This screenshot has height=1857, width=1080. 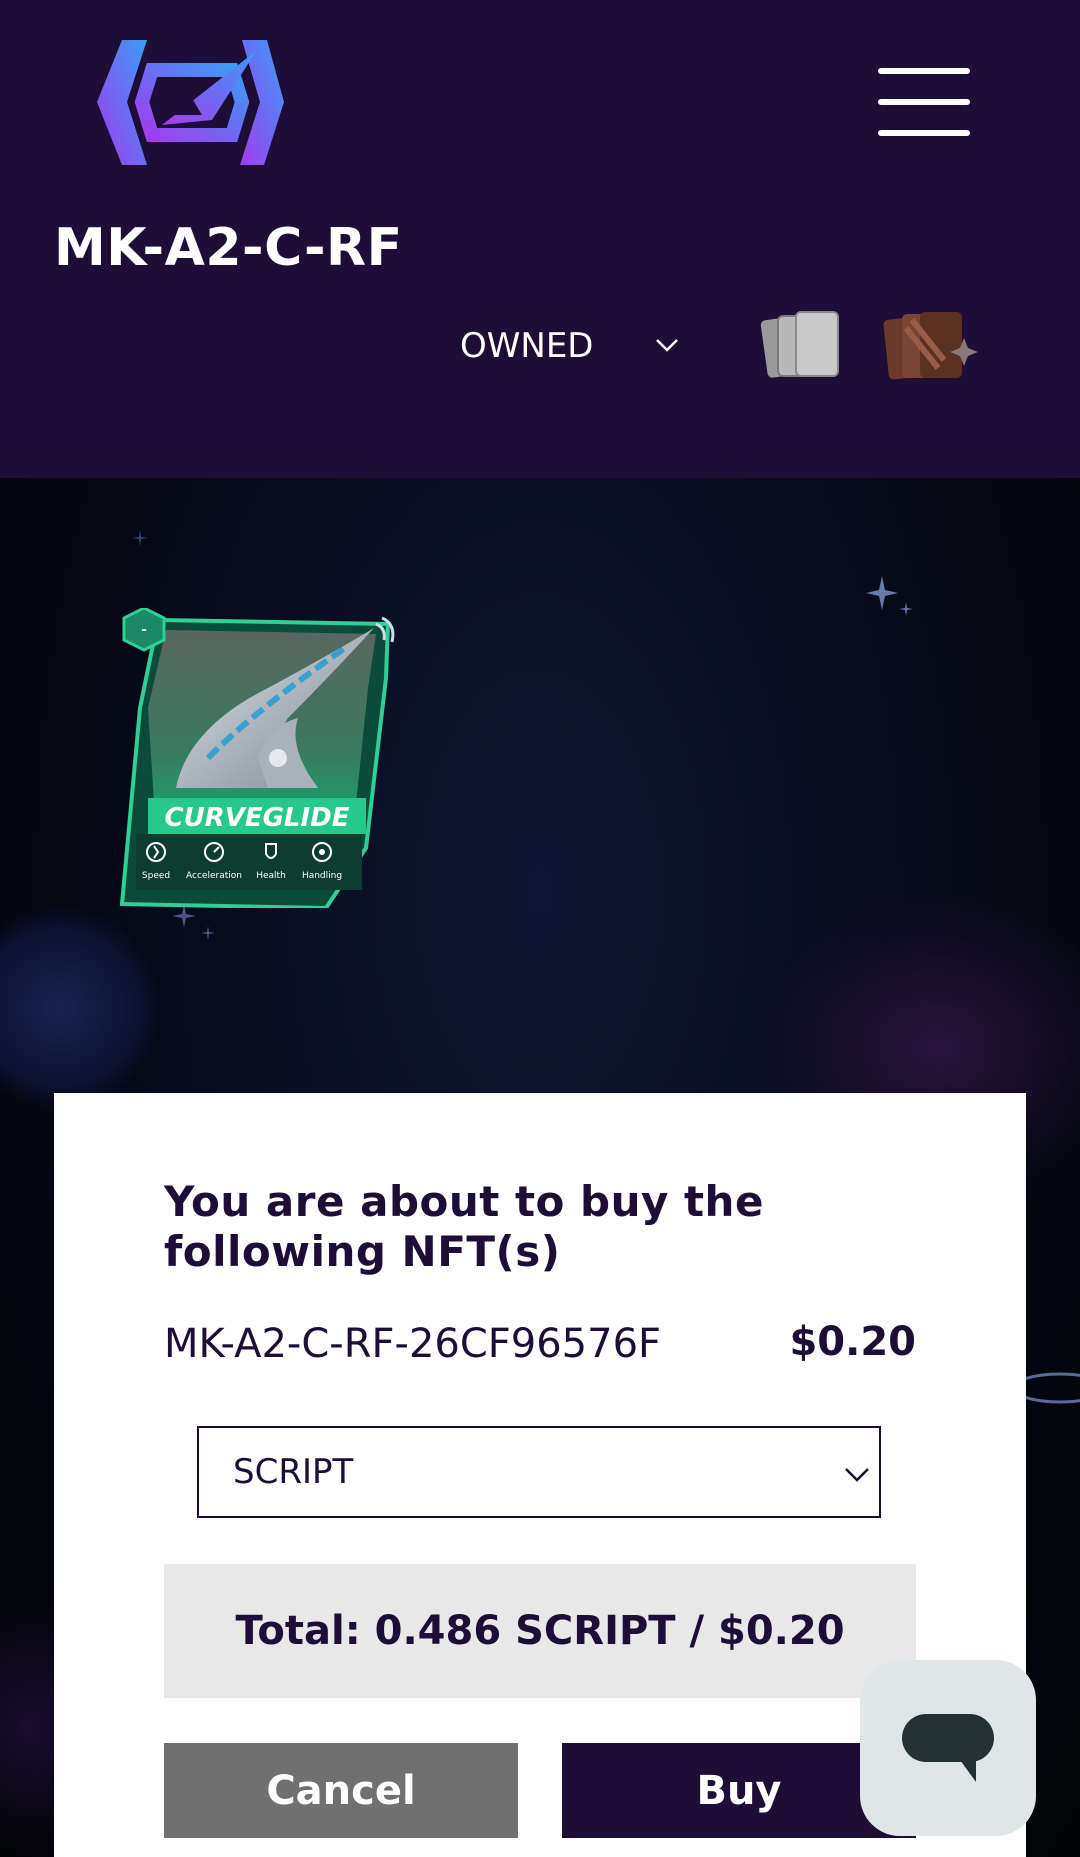 I want to click on nft-item-price: $0.20, so click(x=852, y=1342).